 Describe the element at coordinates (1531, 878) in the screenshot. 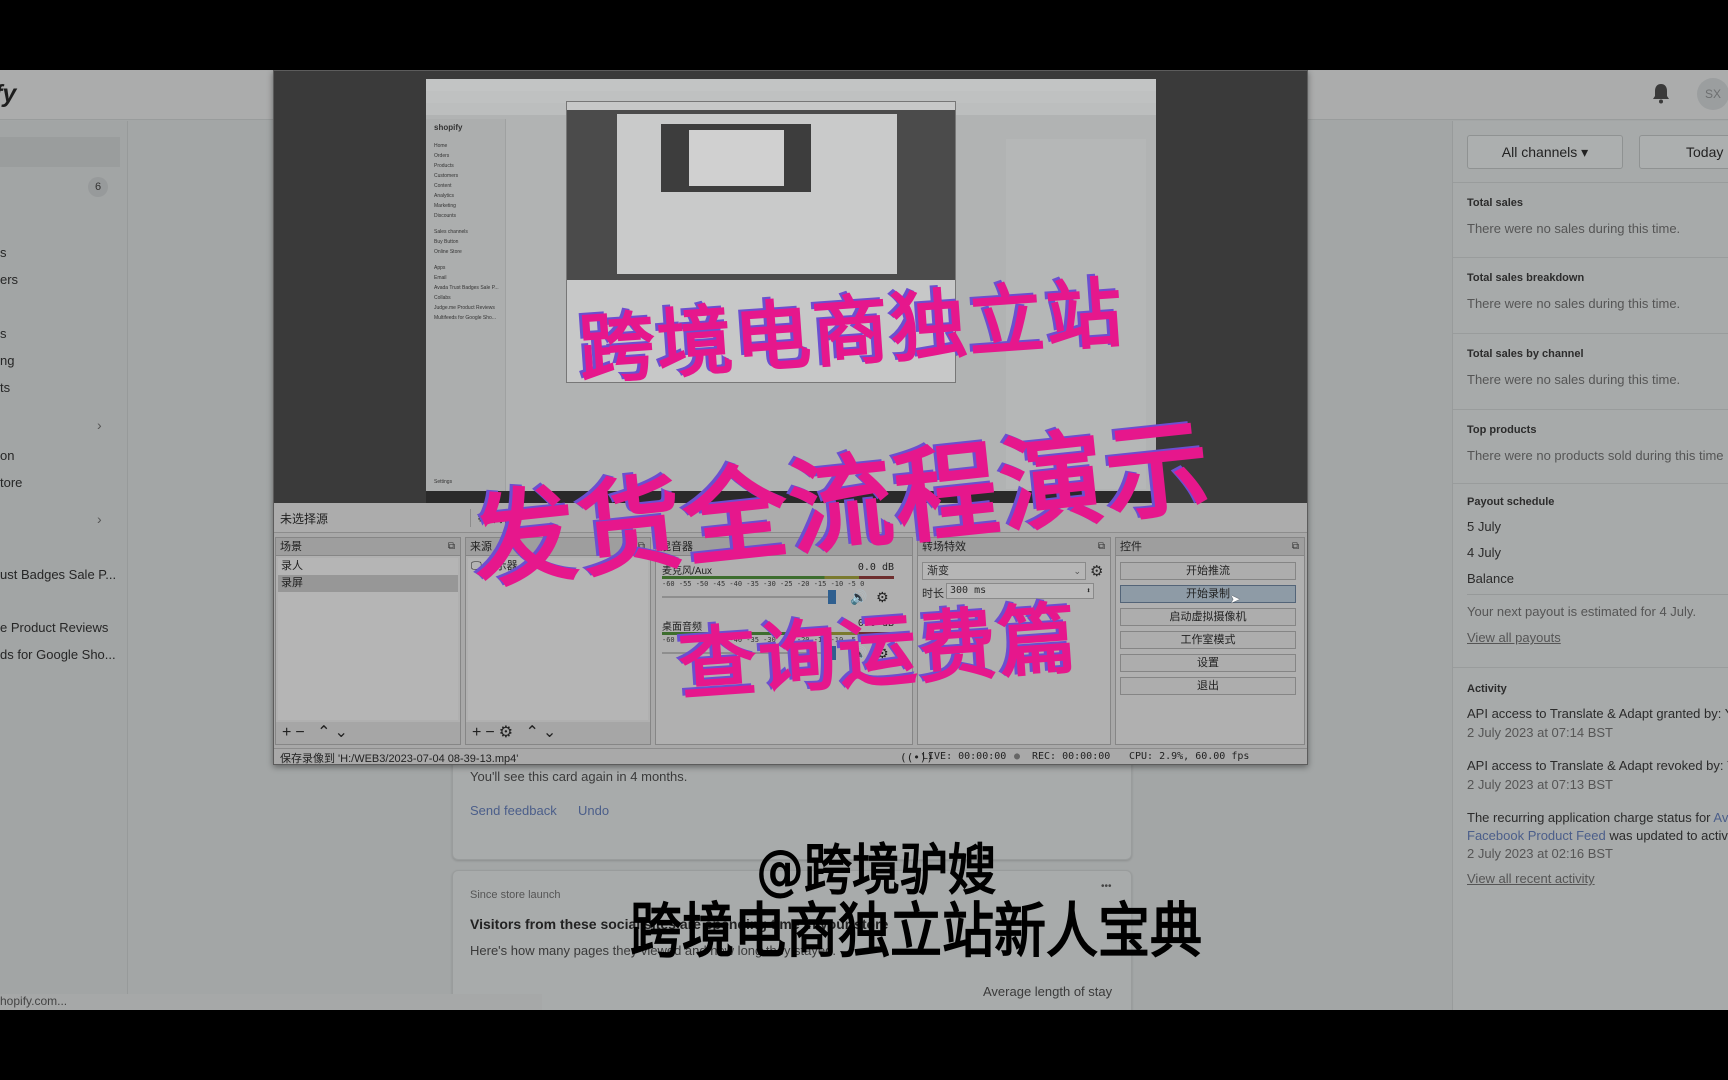

I see `view-all-recent-activity-link: View all recent activity` at that location.